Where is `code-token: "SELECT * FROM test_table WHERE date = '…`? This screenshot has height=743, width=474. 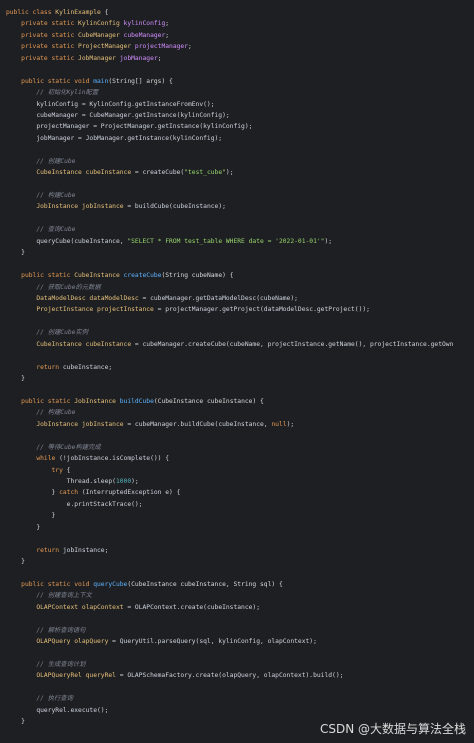
code-token: "SELECT * FROM test_table WHERE date = '… is located at coordinates (226, 241).